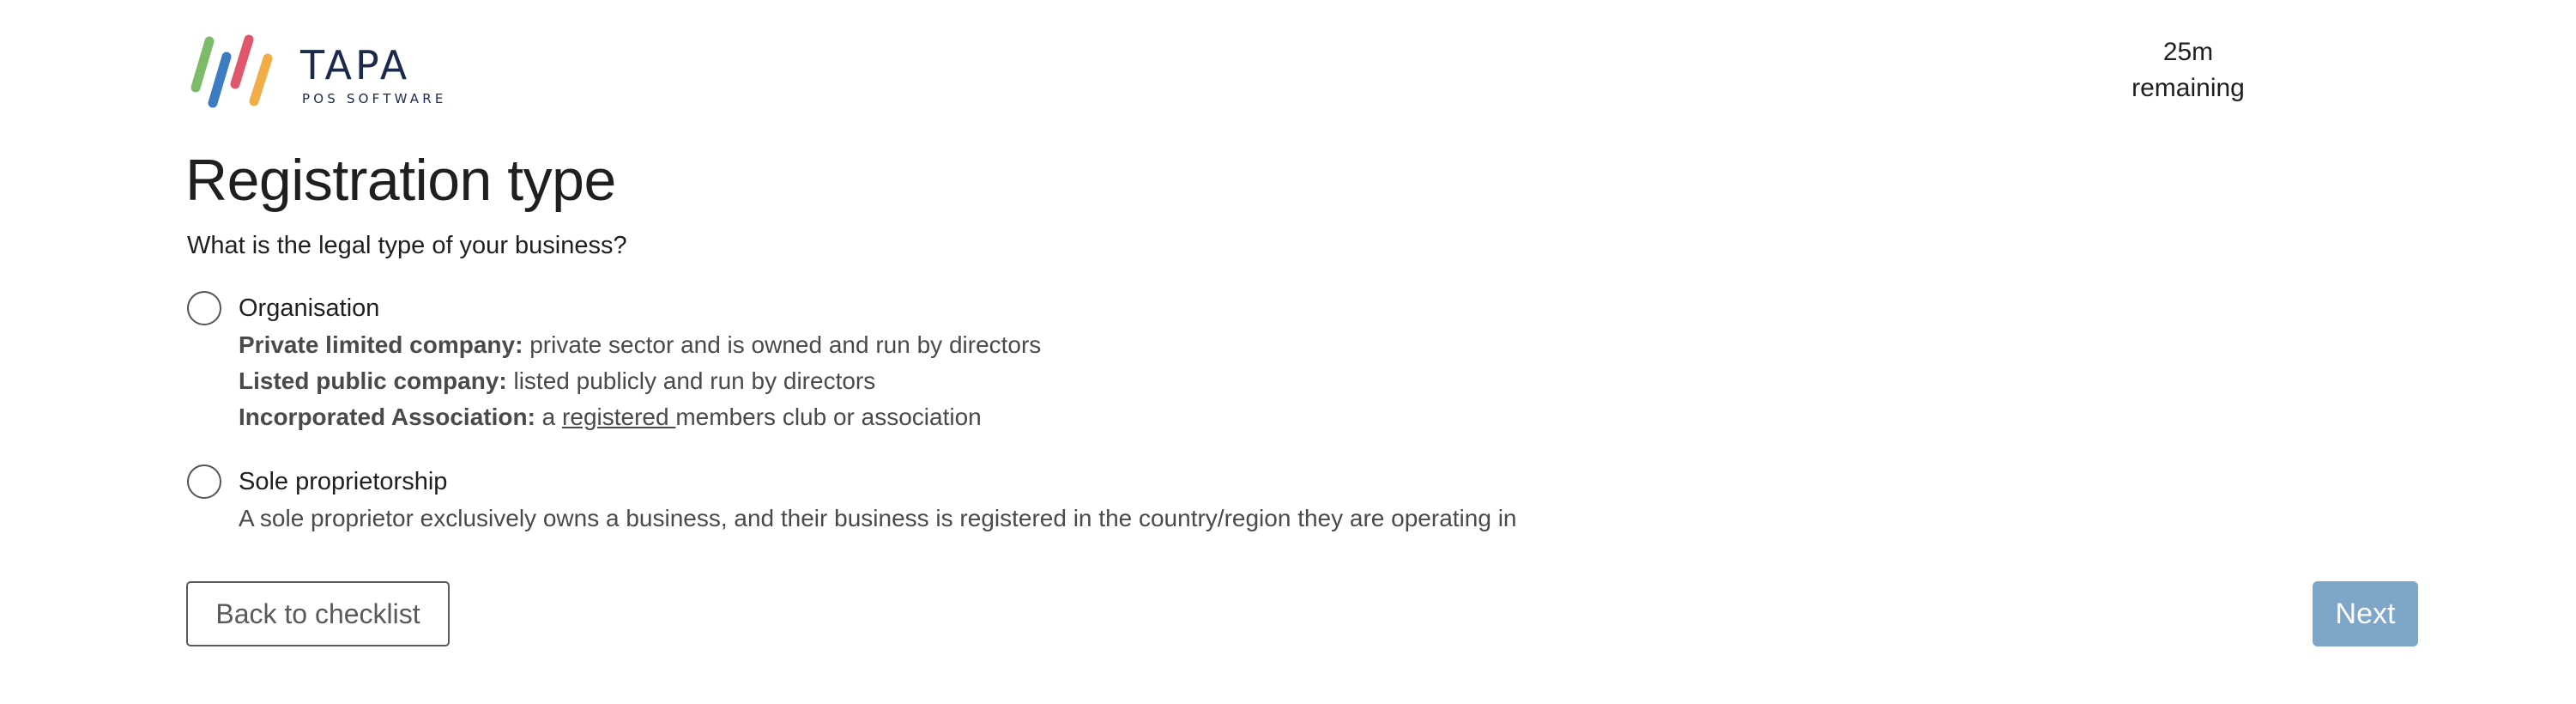 This screenshot has height=704, width=2576. What do you see at coordinates (204, 482) in the screenshot?
I see `sole-proprietorship-radio` at bounding box center [204, 482].